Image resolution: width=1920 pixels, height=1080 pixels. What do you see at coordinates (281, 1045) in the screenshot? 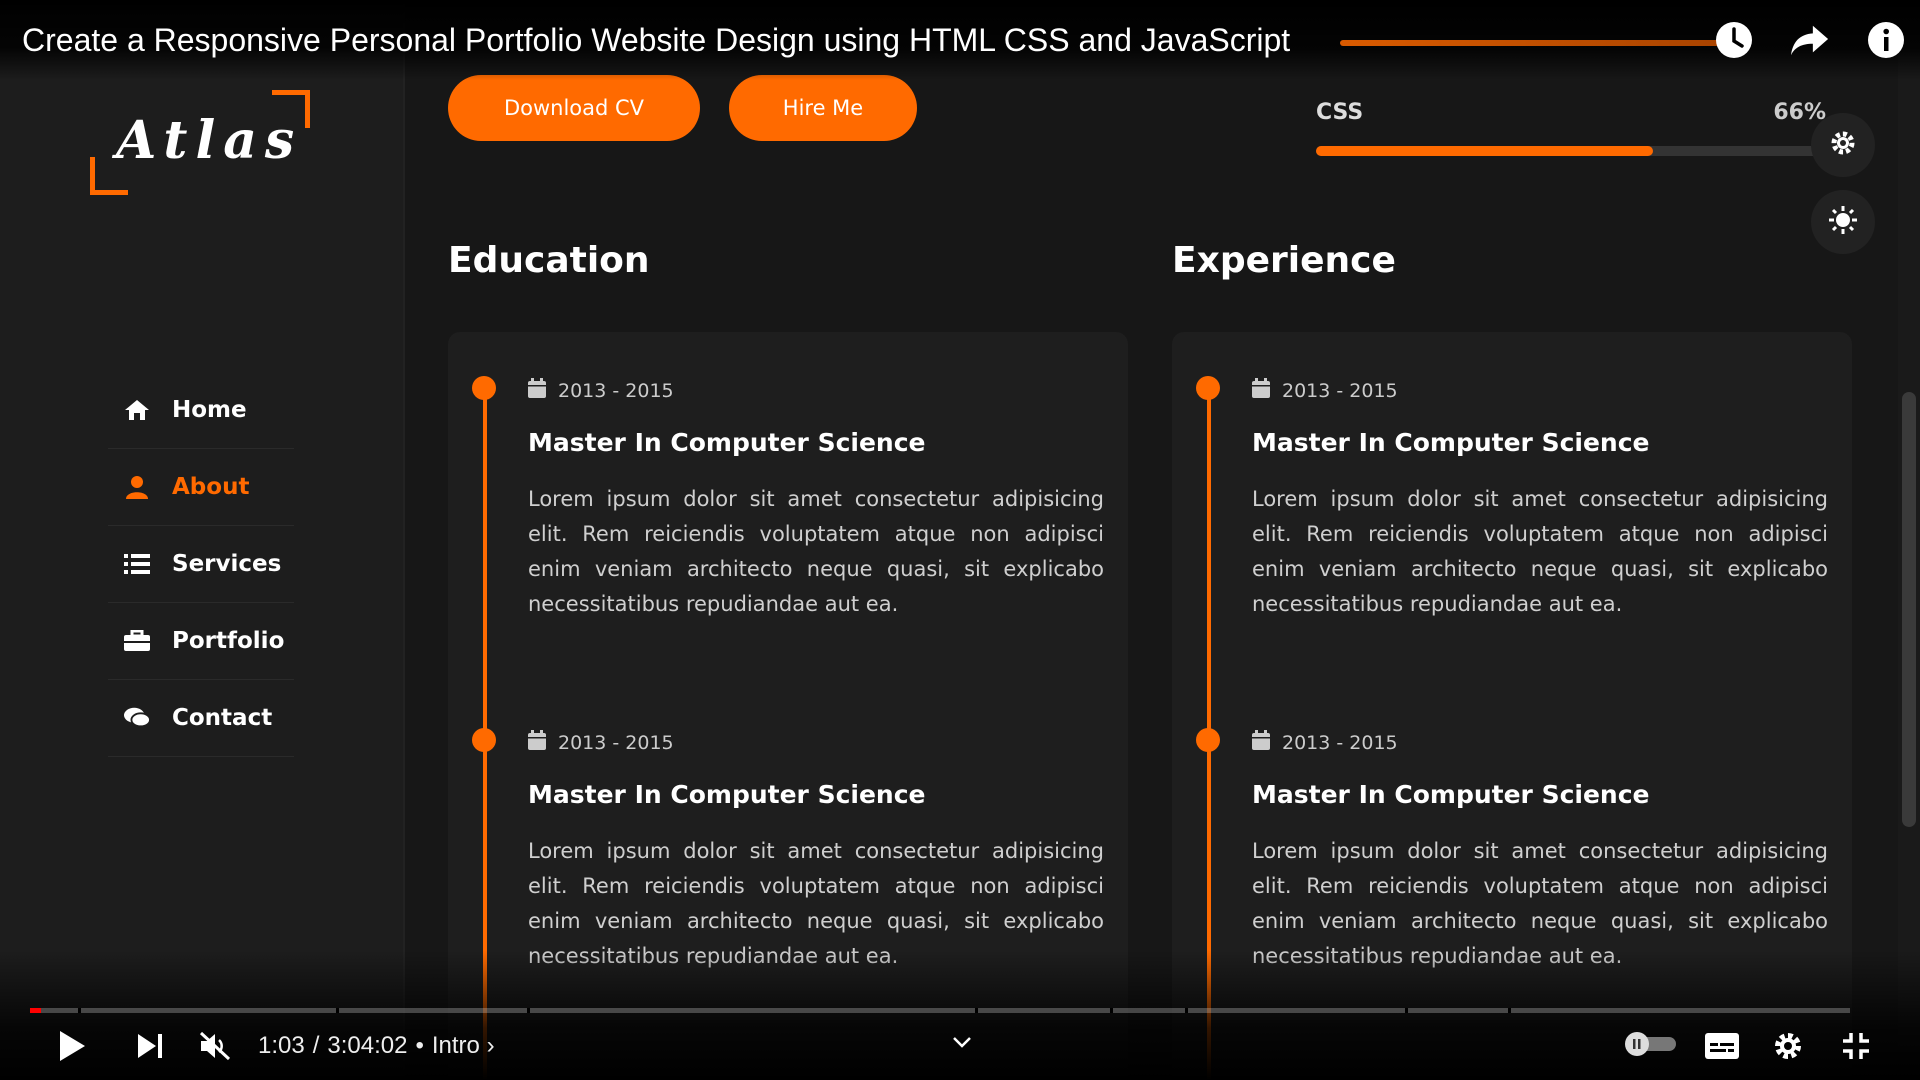
I see `current-time: 1:03` at bounding box center [281, 1045].